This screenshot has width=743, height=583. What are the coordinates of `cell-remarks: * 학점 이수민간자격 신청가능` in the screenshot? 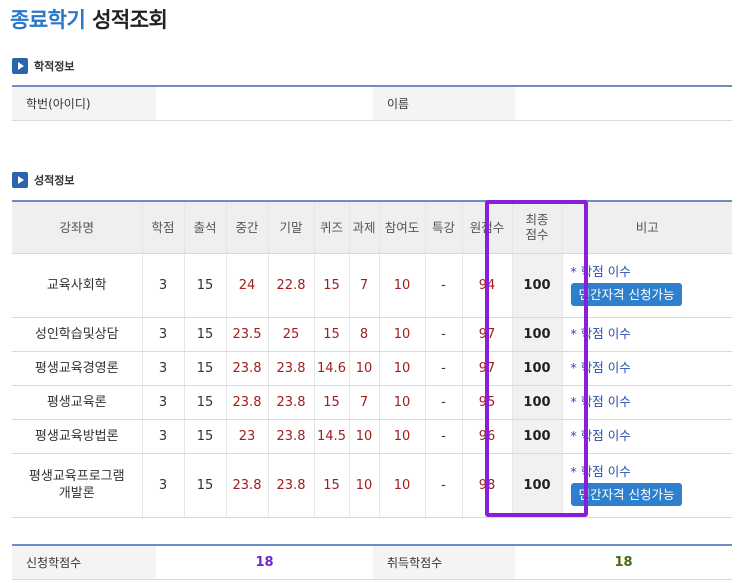 It's located at (647, 285).